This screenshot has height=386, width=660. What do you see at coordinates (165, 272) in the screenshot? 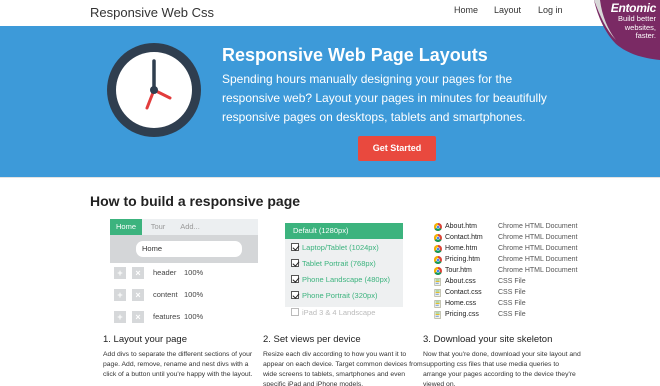
I see `row-label: header` at bounding box center [165, 272].